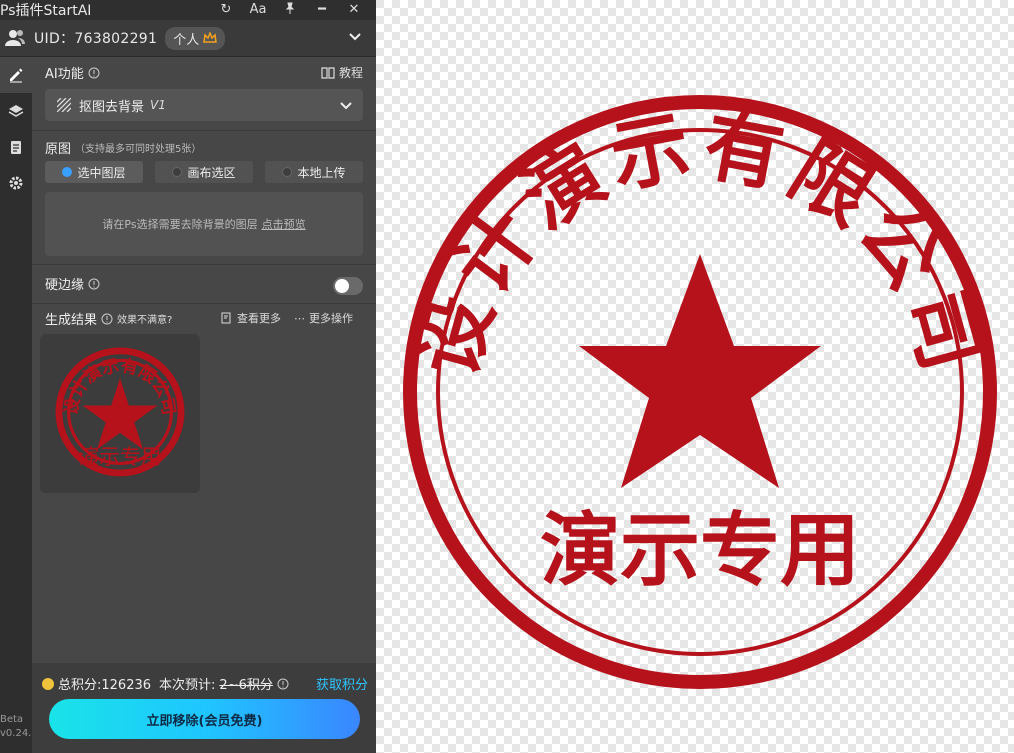 The width and height of the screenshot is (1014, 753). I want to click on tutorial-link: 教程, so click(342, 72).